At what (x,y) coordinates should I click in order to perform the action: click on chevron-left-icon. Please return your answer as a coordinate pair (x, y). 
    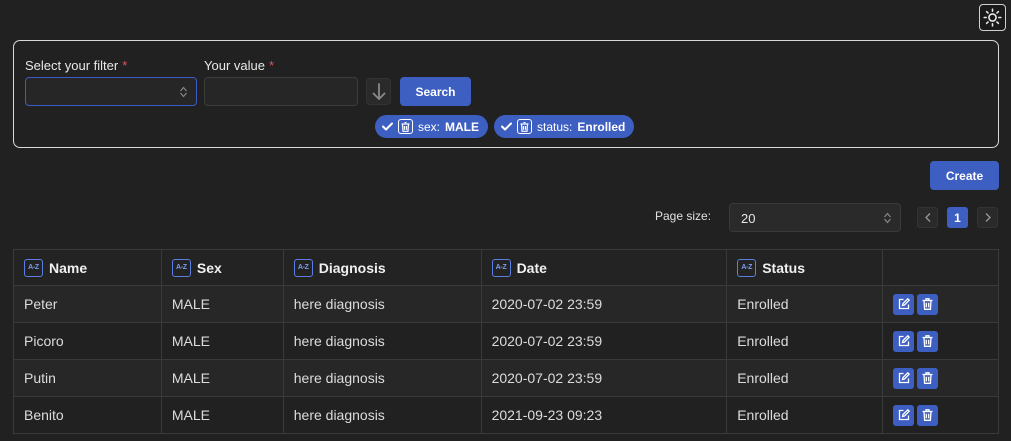
    Looking at the image, I should click on (927, 217).